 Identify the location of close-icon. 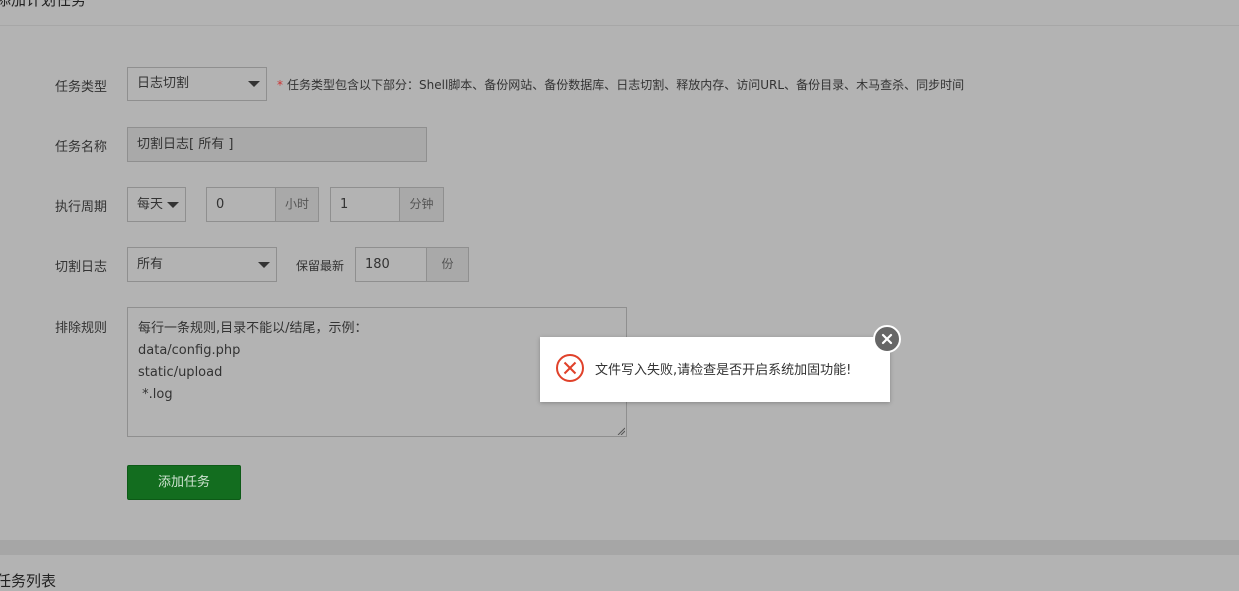
(887, 339).